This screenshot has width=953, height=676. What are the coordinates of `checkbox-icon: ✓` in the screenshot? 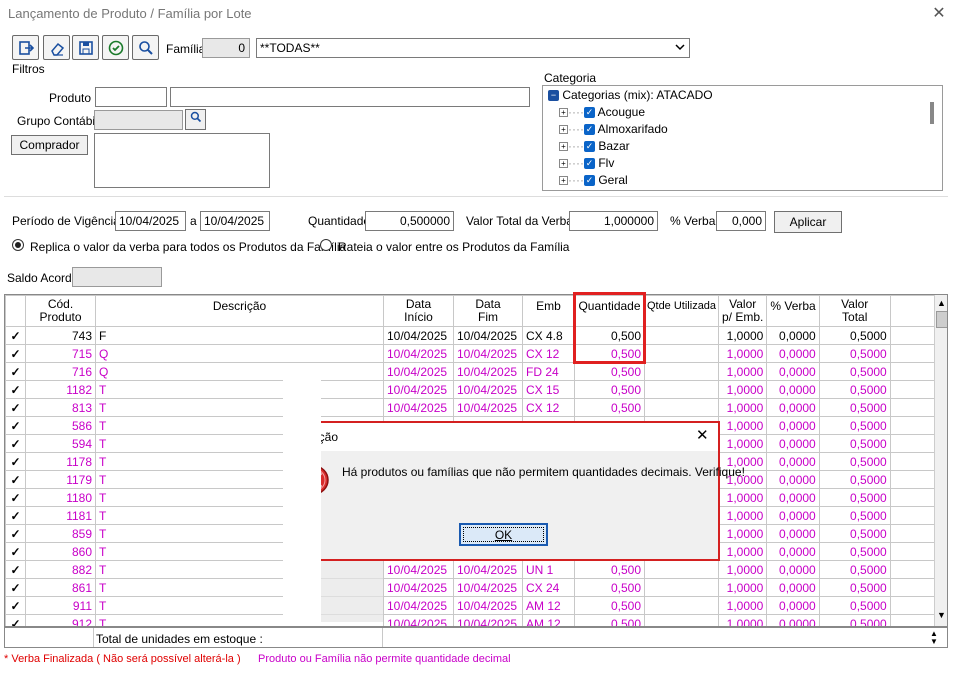 It's located at (589, 113).